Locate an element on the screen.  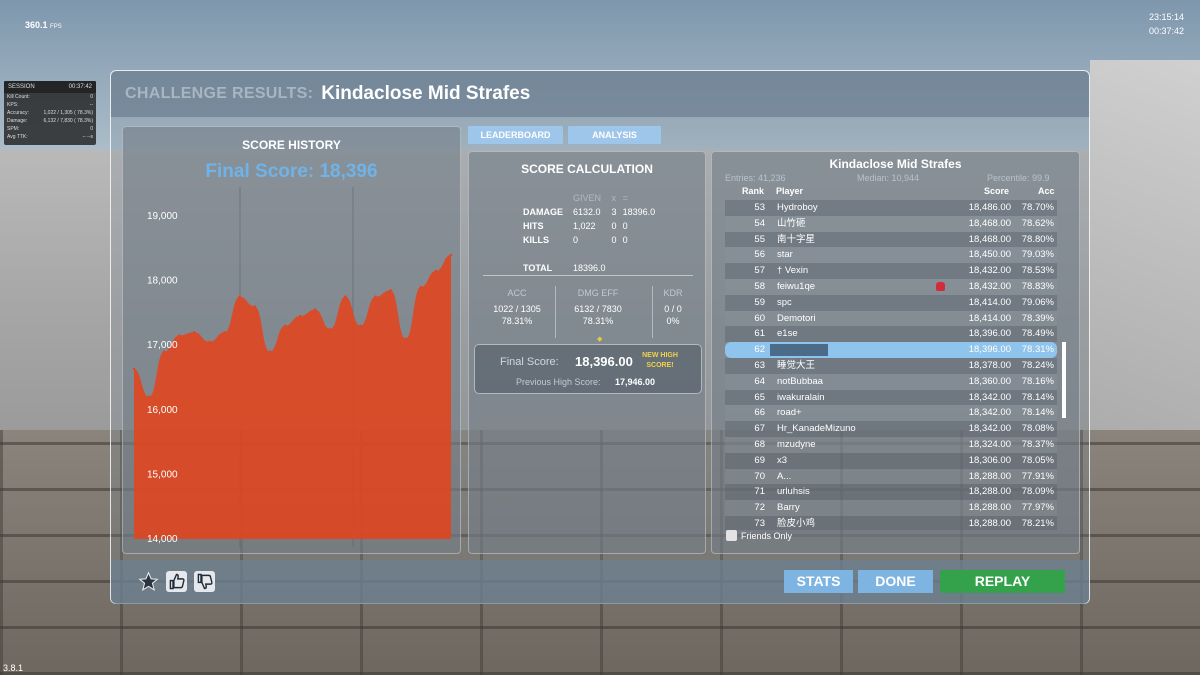
rank-cell: 70 is located at coordinates (759, 476).